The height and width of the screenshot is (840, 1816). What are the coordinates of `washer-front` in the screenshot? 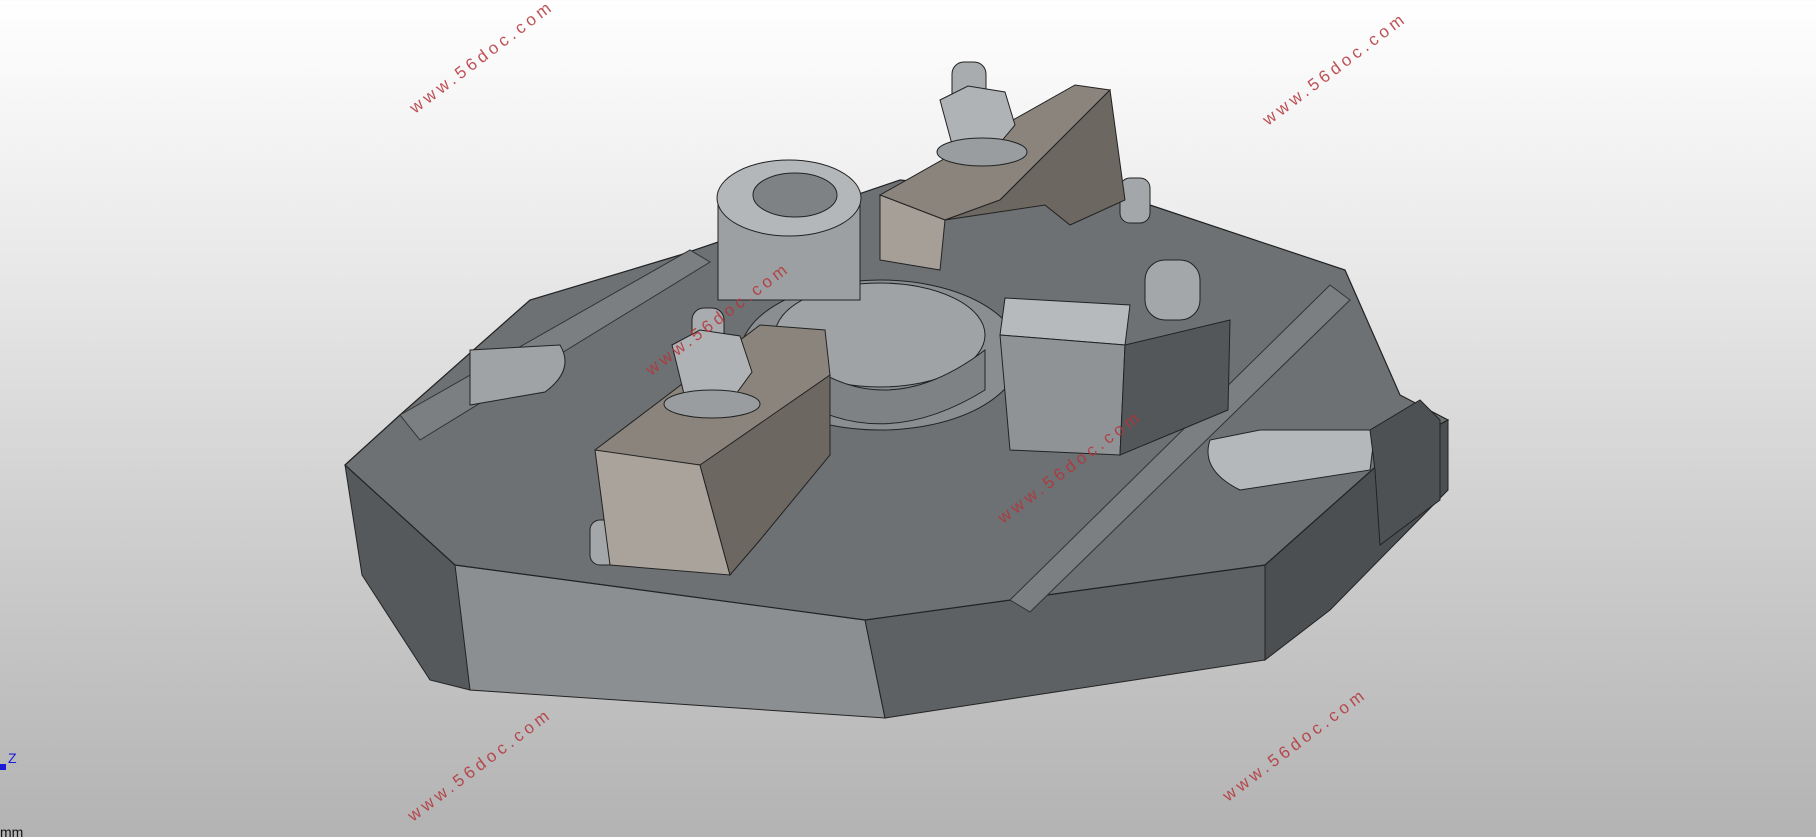 It's located at (712, 404).